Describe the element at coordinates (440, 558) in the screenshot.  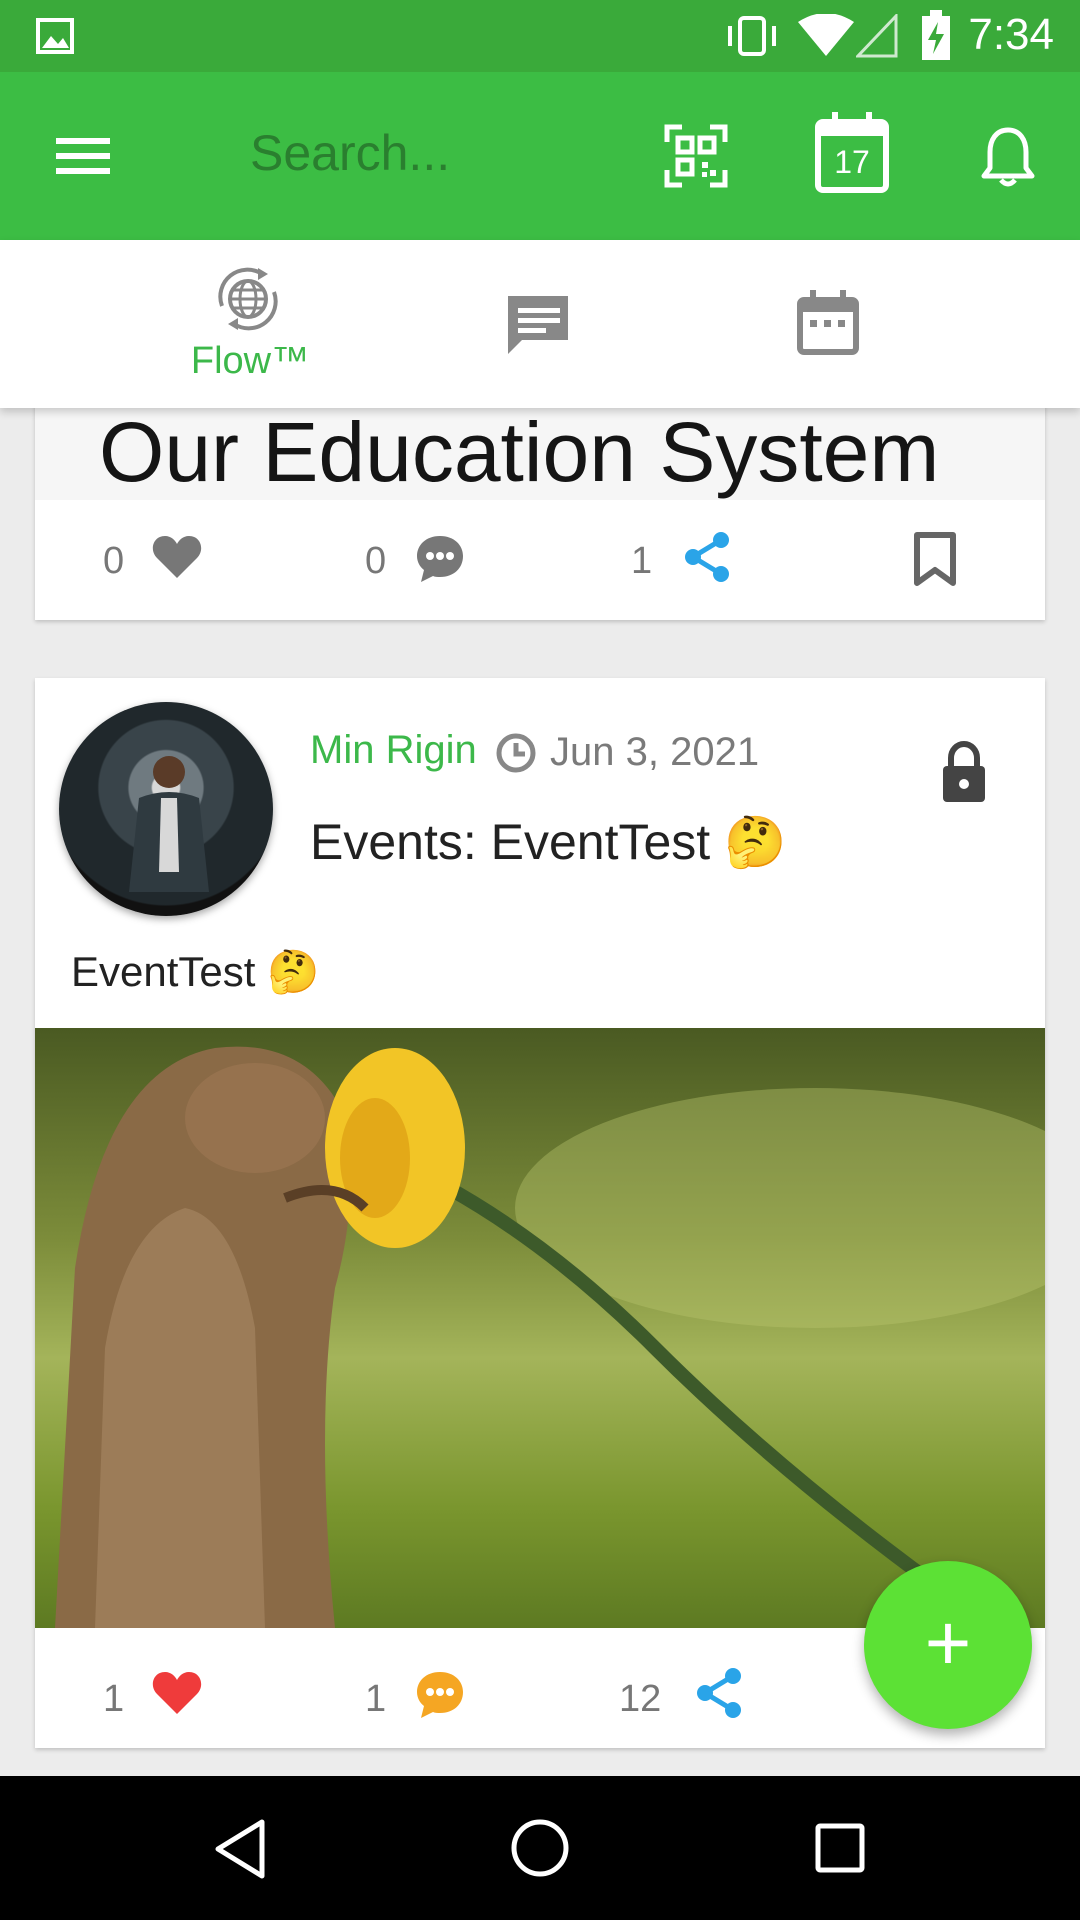
I see `comment-icon` at that location.